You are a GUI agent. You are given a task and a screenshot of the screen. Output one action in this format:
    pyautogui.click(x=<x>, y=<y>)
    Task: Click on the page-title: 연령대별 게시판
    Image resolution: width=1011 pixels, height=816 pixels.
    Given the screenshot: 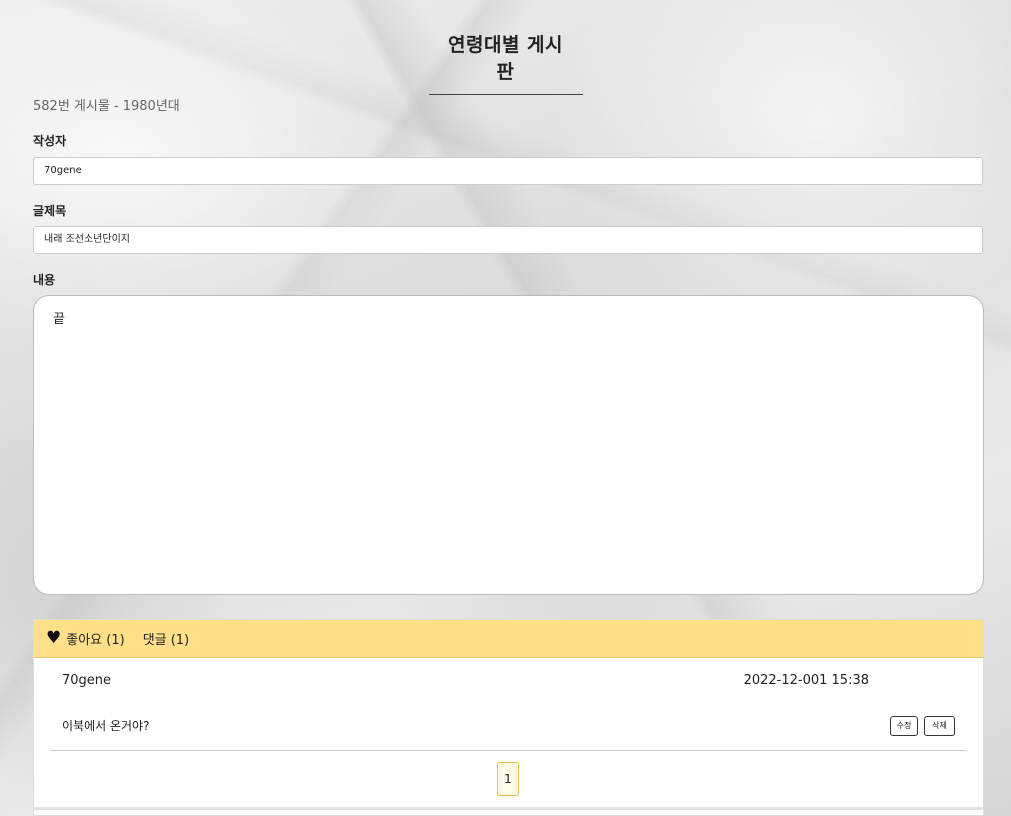 What is the action you would take?
    pyautogui.click(x=505, y=62)
    